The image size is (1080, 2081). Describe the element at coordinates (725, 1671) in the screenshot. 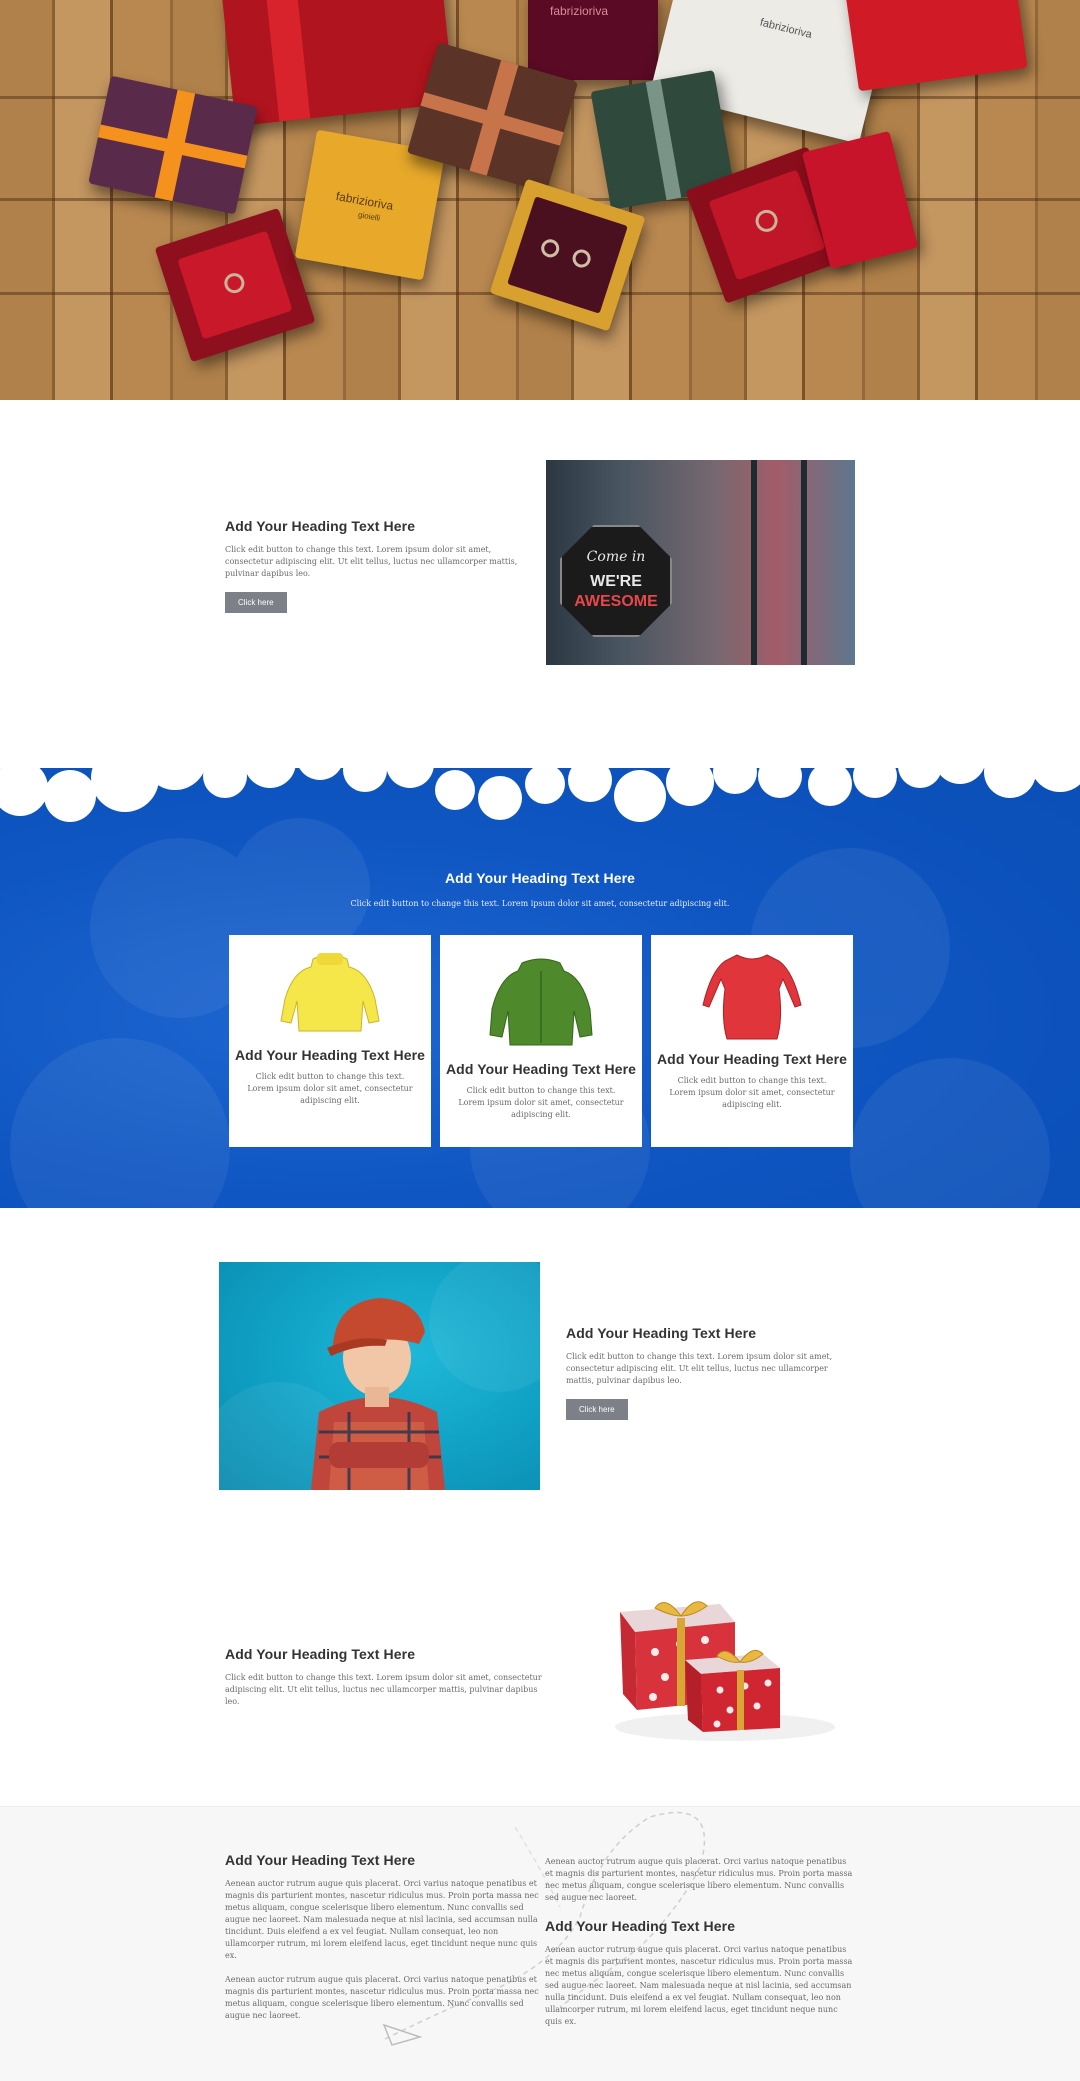

I see `gift-icon` at that location.